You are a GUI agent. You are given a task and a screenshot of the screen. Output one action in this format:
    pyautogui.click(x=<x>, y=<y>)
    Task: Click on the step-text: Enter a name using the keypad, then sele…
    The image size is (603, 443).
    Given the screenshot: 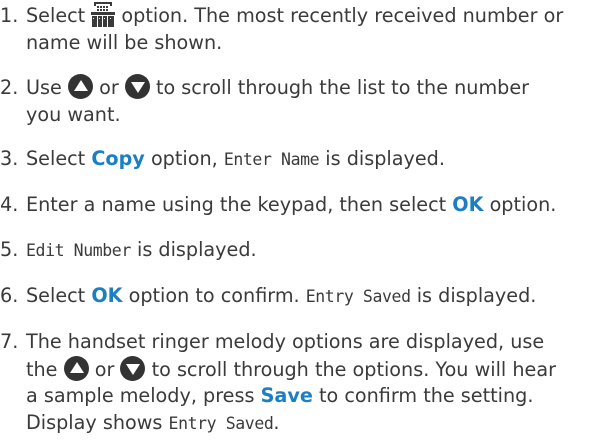 What is the action you would take?
    pyautogui.click(x=236, y=204)
    